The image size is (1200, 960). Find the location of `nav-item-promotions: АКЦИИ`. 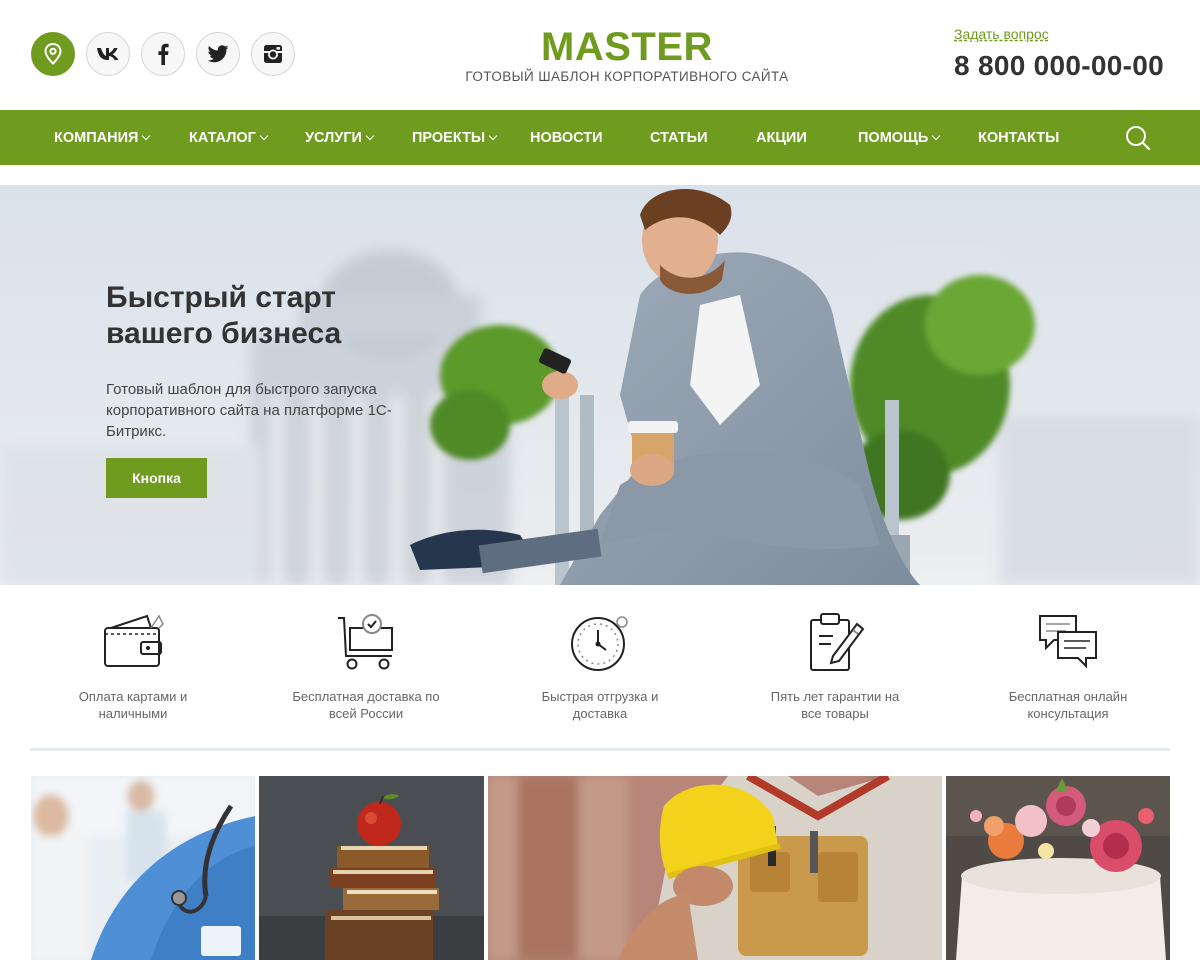

nav-item-promotions: АКЦИИ is located at coordinates (781, 137).